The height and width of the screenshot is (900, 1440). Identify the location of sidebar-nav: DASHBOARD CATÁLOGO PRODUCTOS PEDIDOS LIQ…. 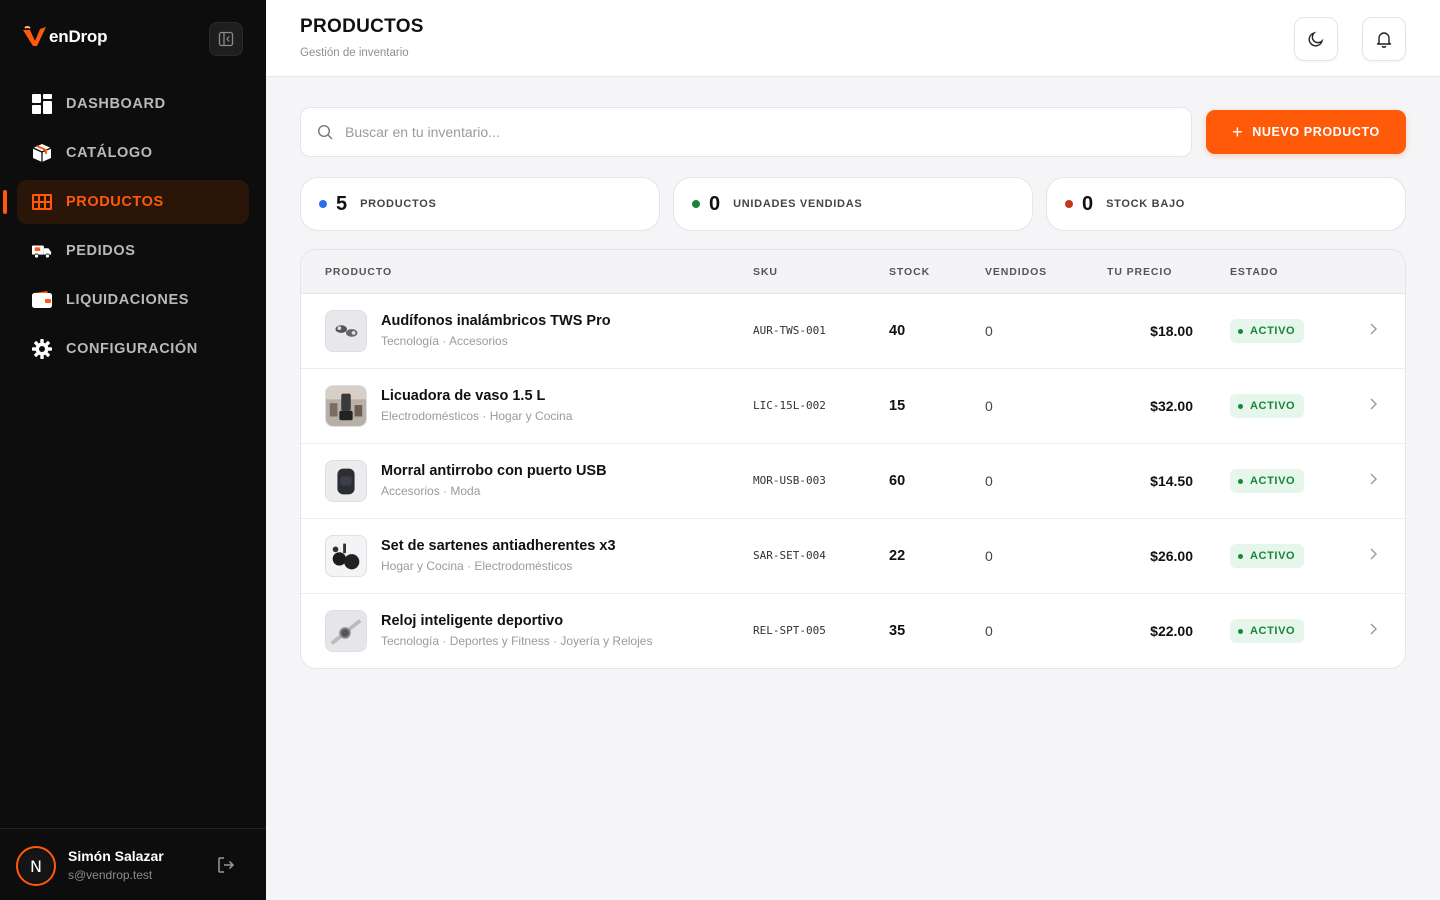
(133, 229).